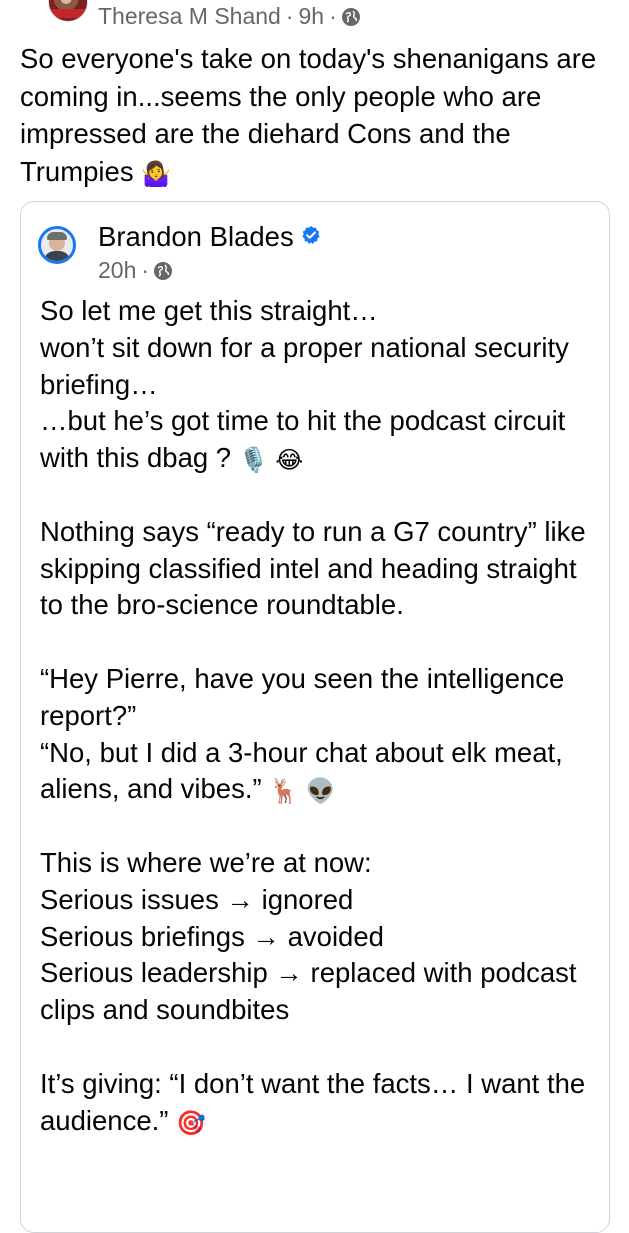 This screenshot has width=629, height=1233. Describe the element at coordinates (68, 11) in the screenshot. I see `theresa-avatar` at that location.